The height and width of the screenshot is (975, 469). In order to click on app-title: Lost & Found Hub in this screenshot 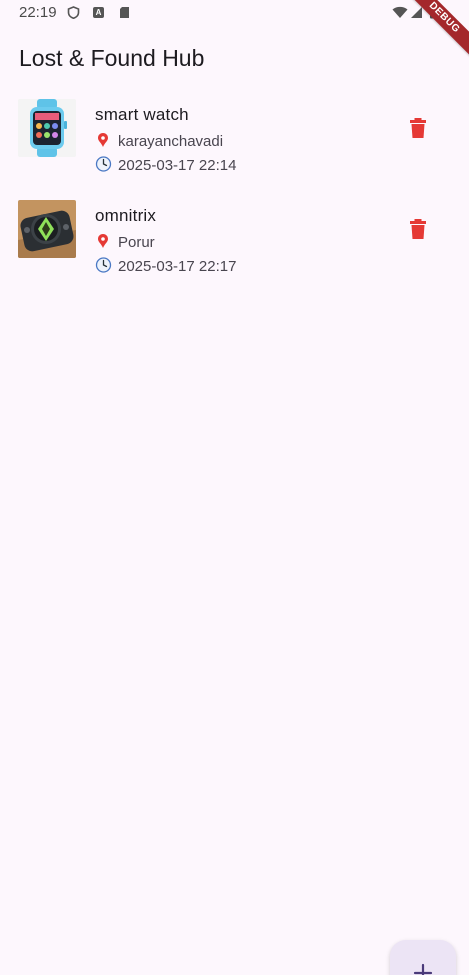, I will do `click(112, 58)`.